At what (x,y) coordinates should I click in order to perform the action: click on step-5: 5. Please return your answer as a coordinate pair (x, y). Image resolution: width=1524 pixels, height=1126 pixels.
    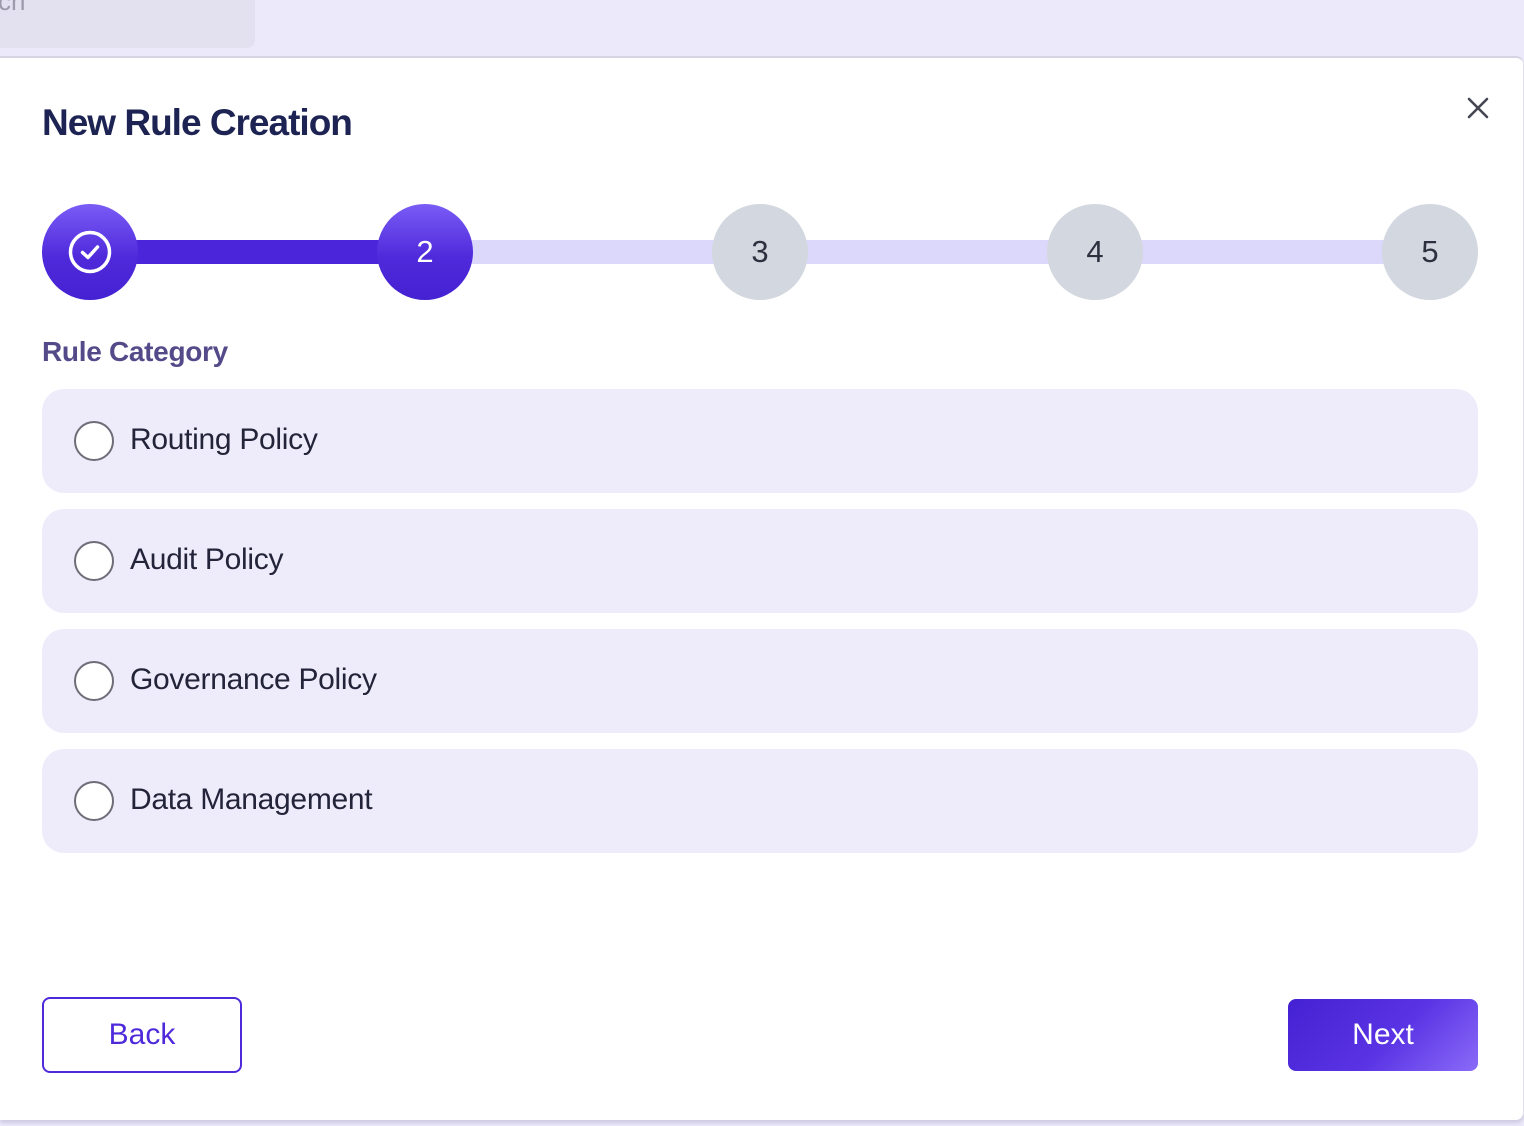
    Looking at the image, I should click on (1430, 252).